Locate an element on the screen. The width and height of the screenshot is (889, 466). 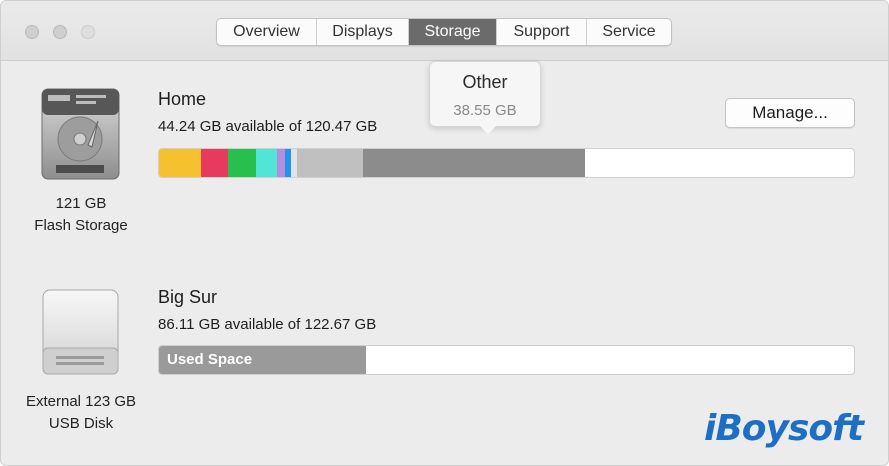
category-tooltip: Other 38.55 GB is located at coordinates (485, 94).